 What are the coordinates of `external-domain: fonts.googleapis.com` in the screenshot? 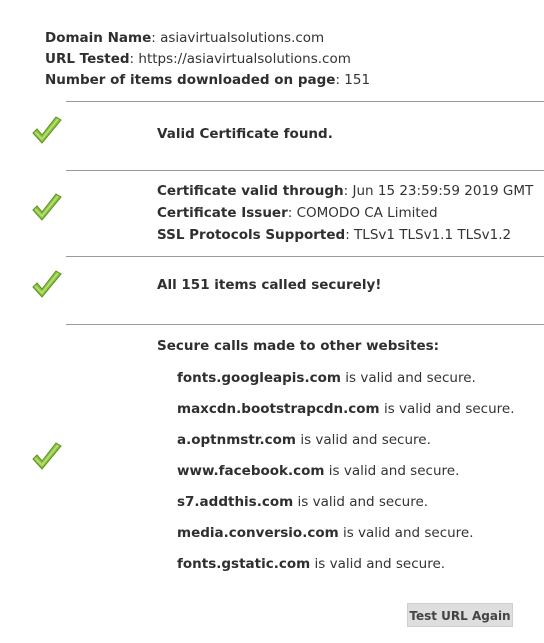 It's located at (259, 378).